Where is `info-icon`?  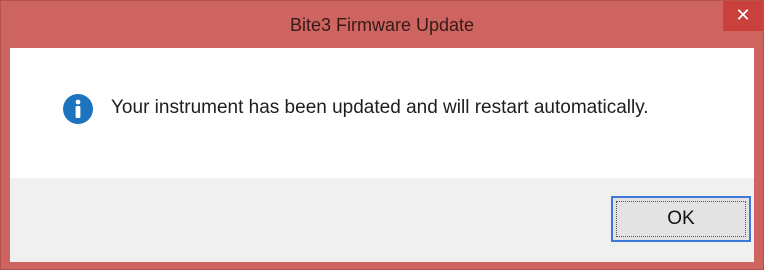 info-icon is located at coordinates (78, 109).